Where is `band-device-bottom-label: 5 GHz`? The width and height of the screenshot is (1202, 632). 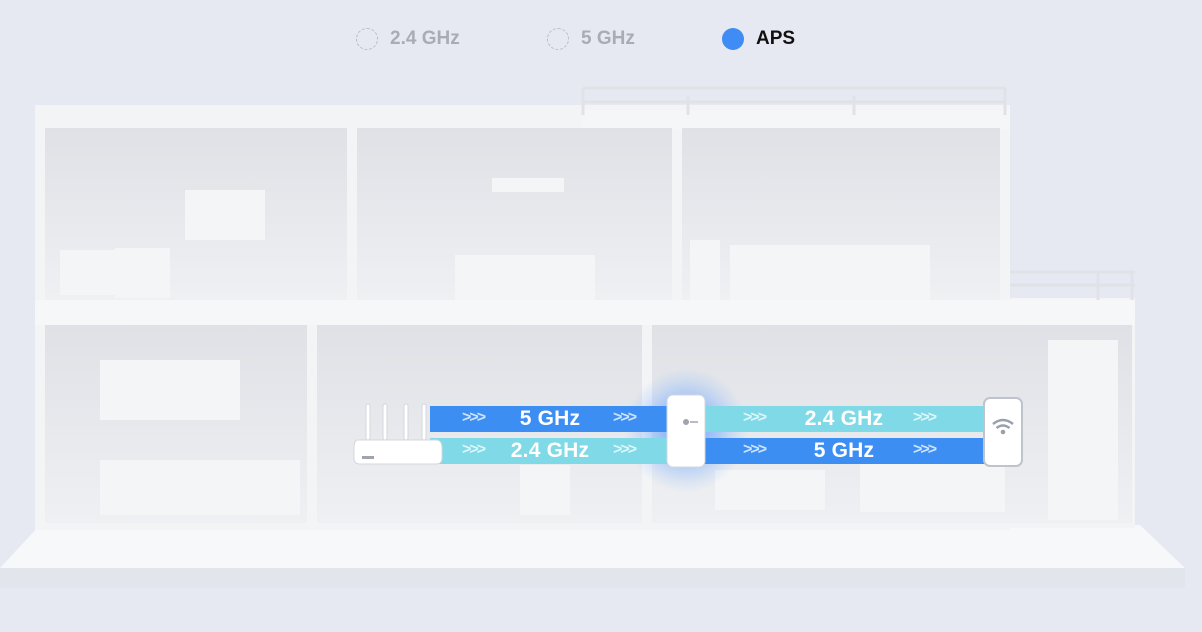 band-device-bottom-label: 5 GHz is located at coordinates (844, 450).